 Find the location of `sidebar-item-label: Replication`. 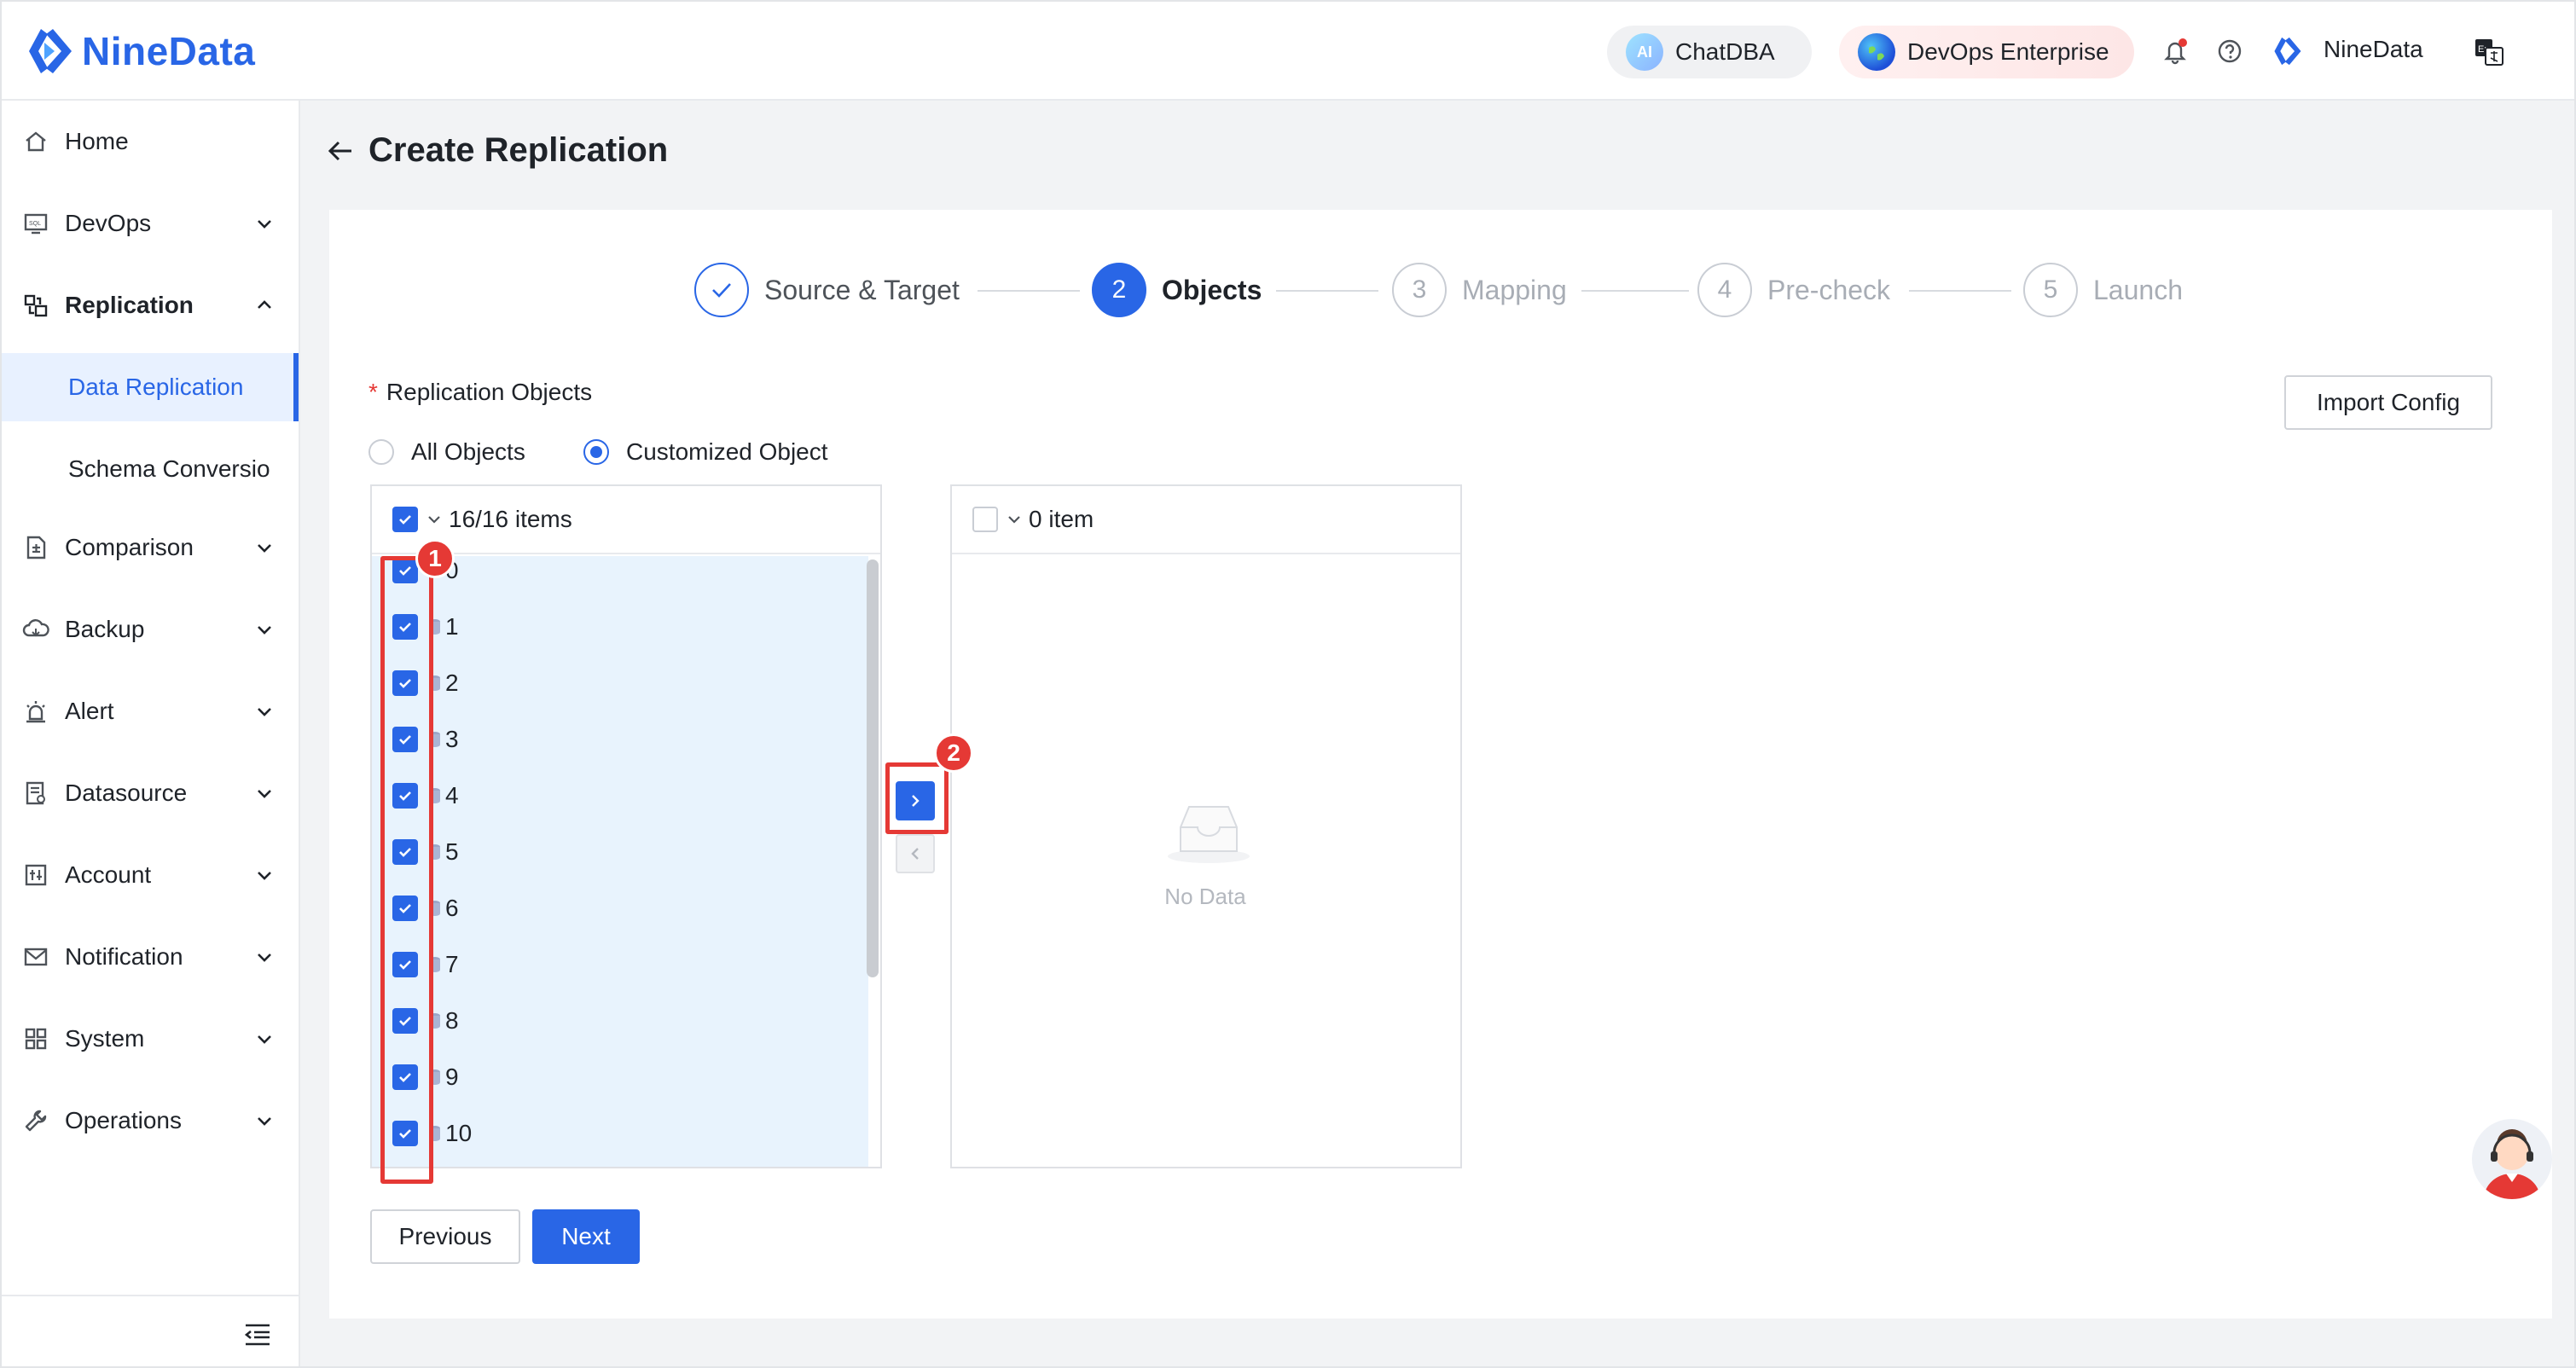

sidebar-item-label: Replication is located at coordinates (129, 305).